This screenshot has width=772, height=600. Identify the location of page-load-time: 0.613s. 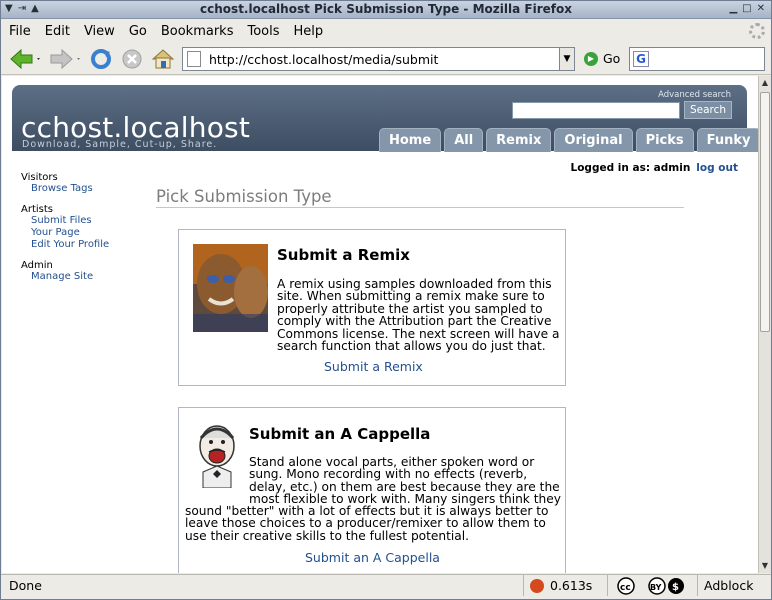
(560, 585).